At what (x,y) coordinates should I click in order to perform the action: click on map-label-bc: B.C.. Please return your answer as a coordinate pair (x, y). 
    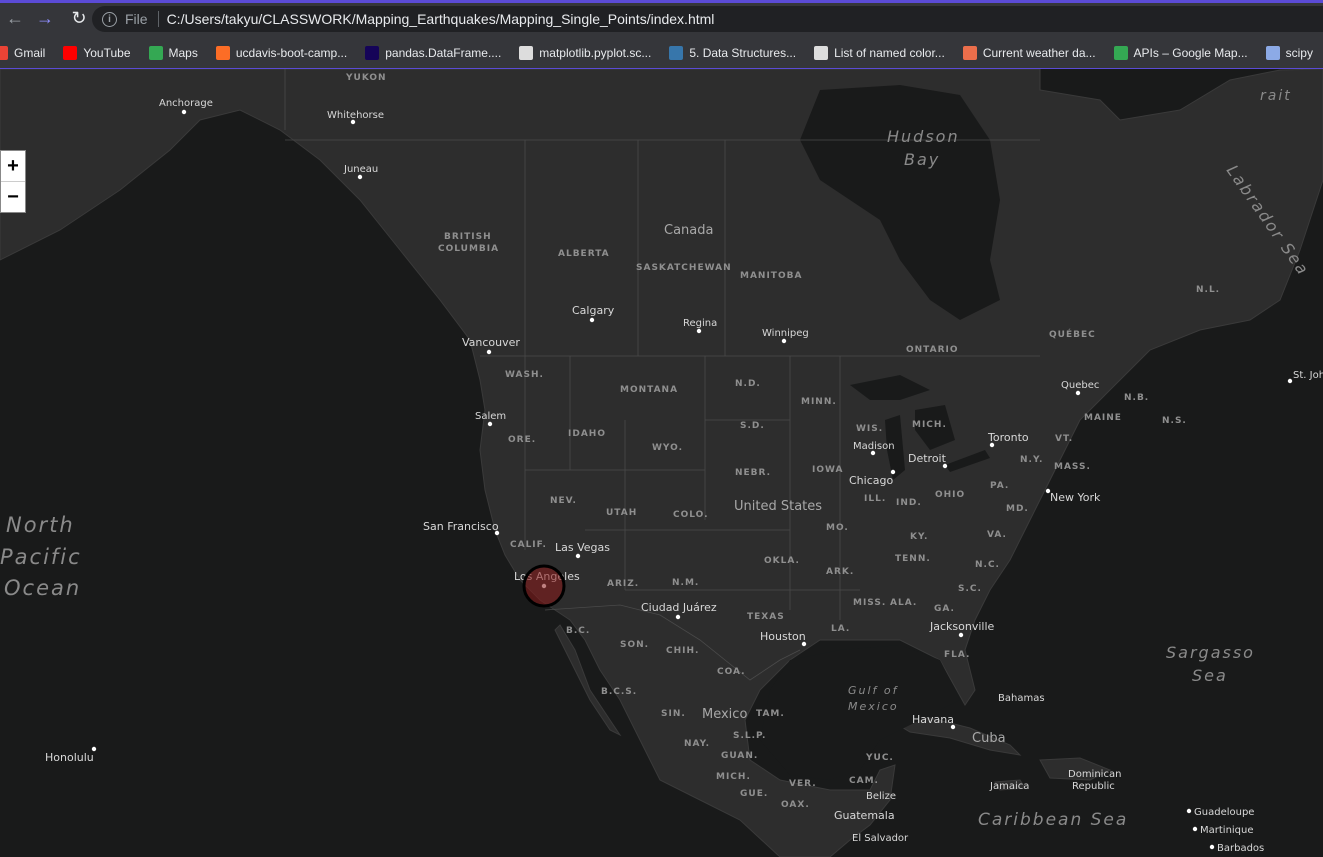
    Looking at the image, I should click on (578, 631).